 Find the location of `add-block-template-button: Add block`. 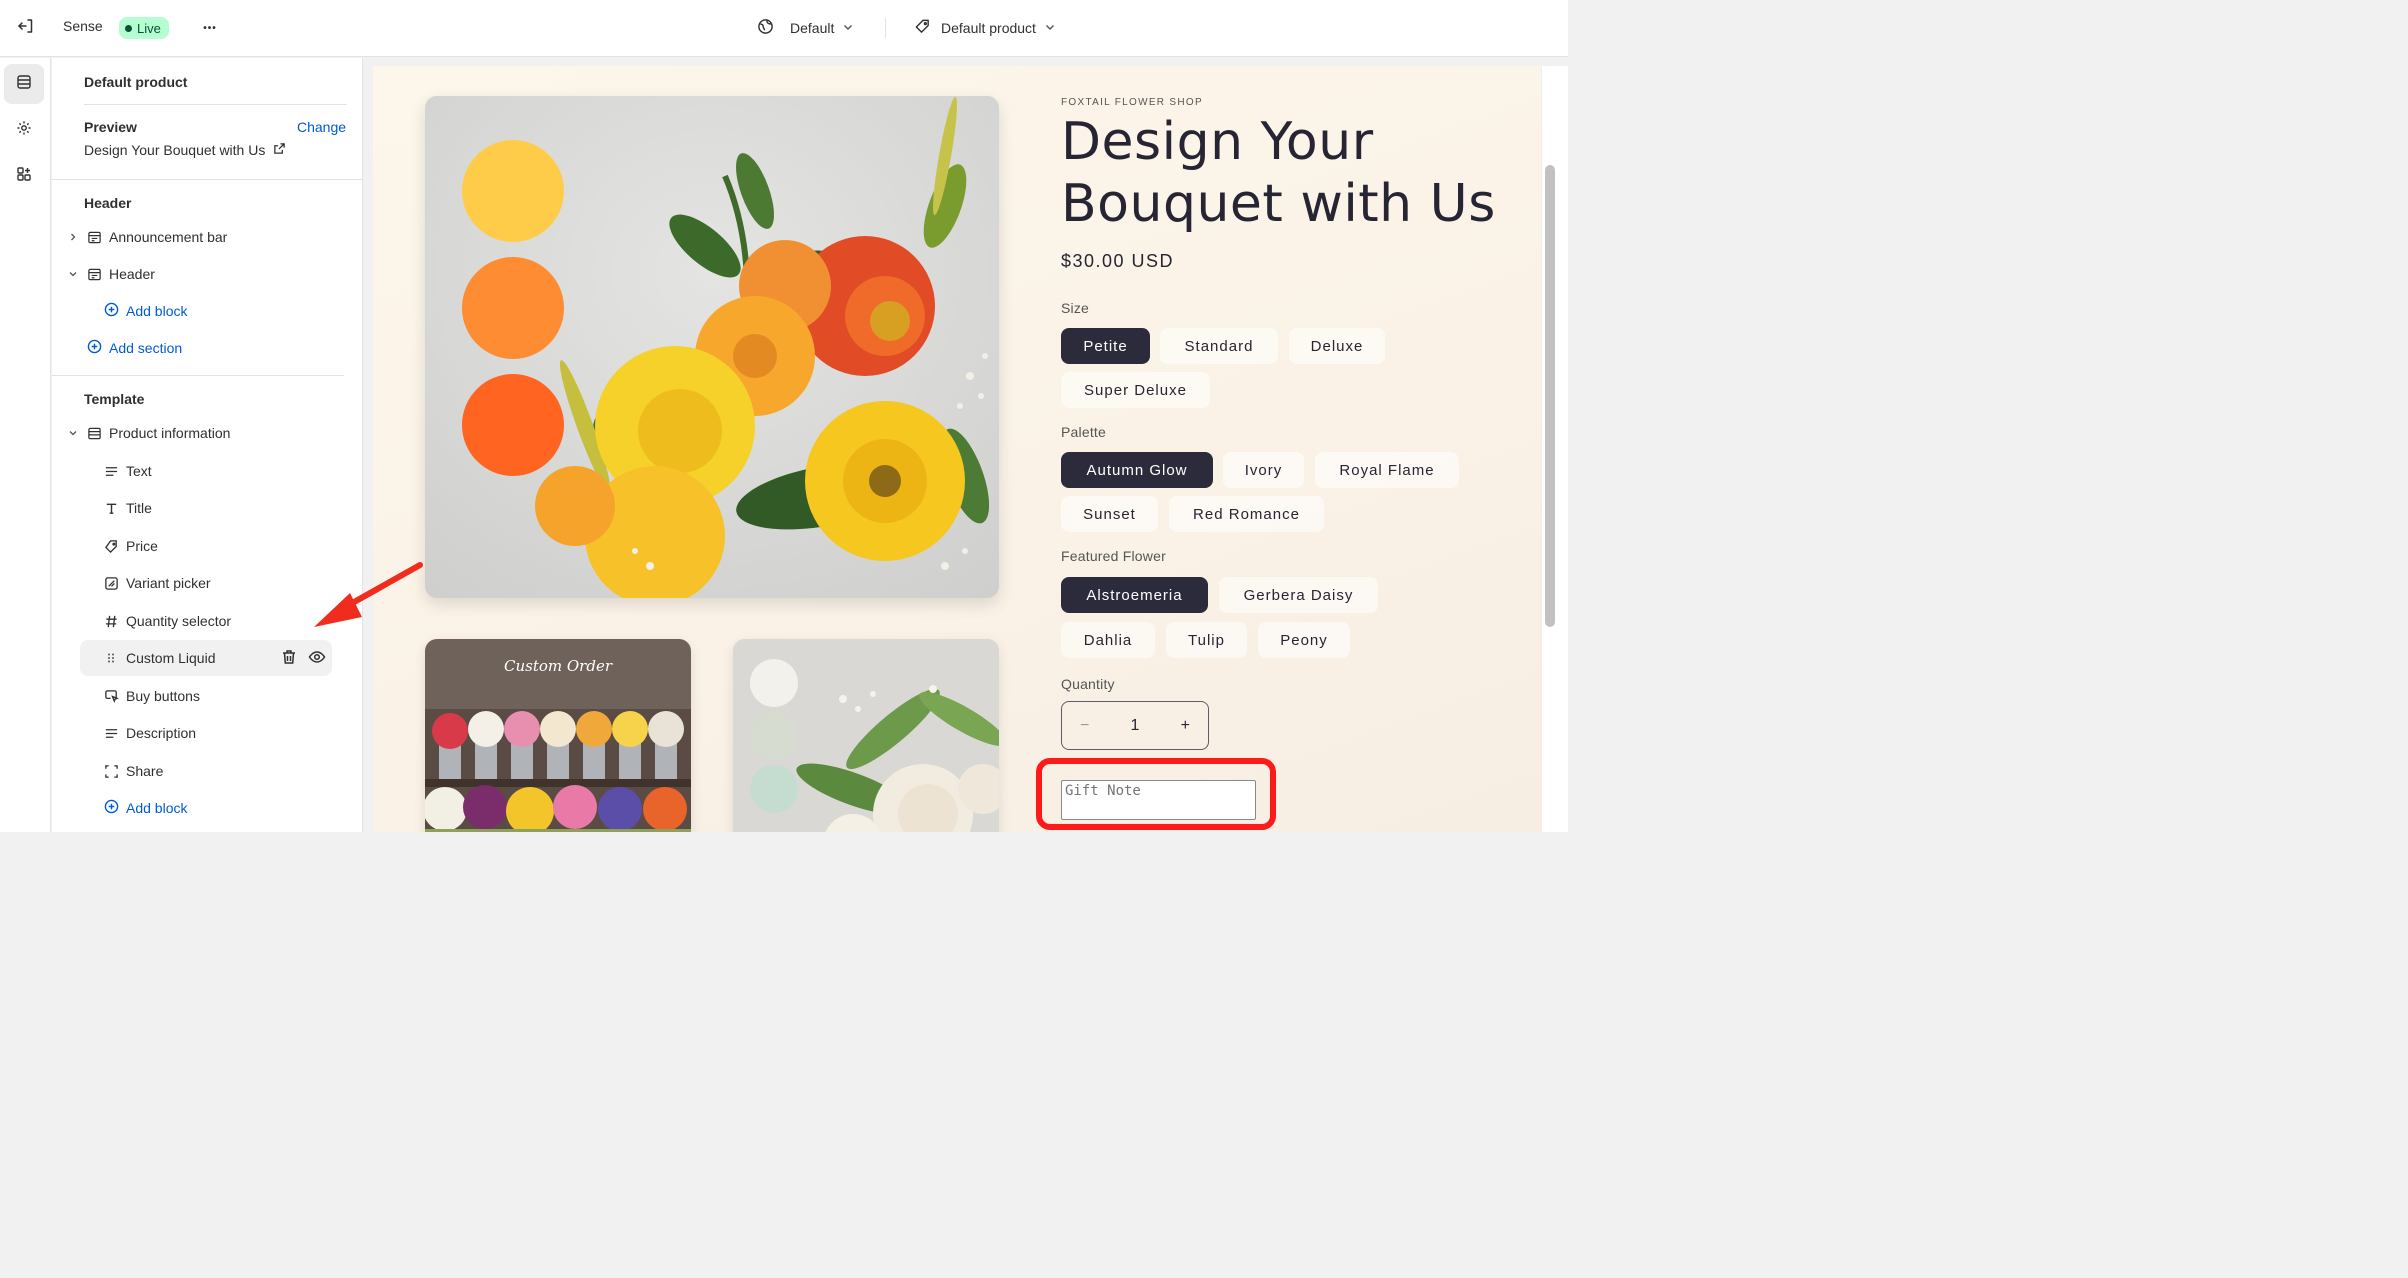

add-block-template-button: Add block is located at coordinates (145, 808).